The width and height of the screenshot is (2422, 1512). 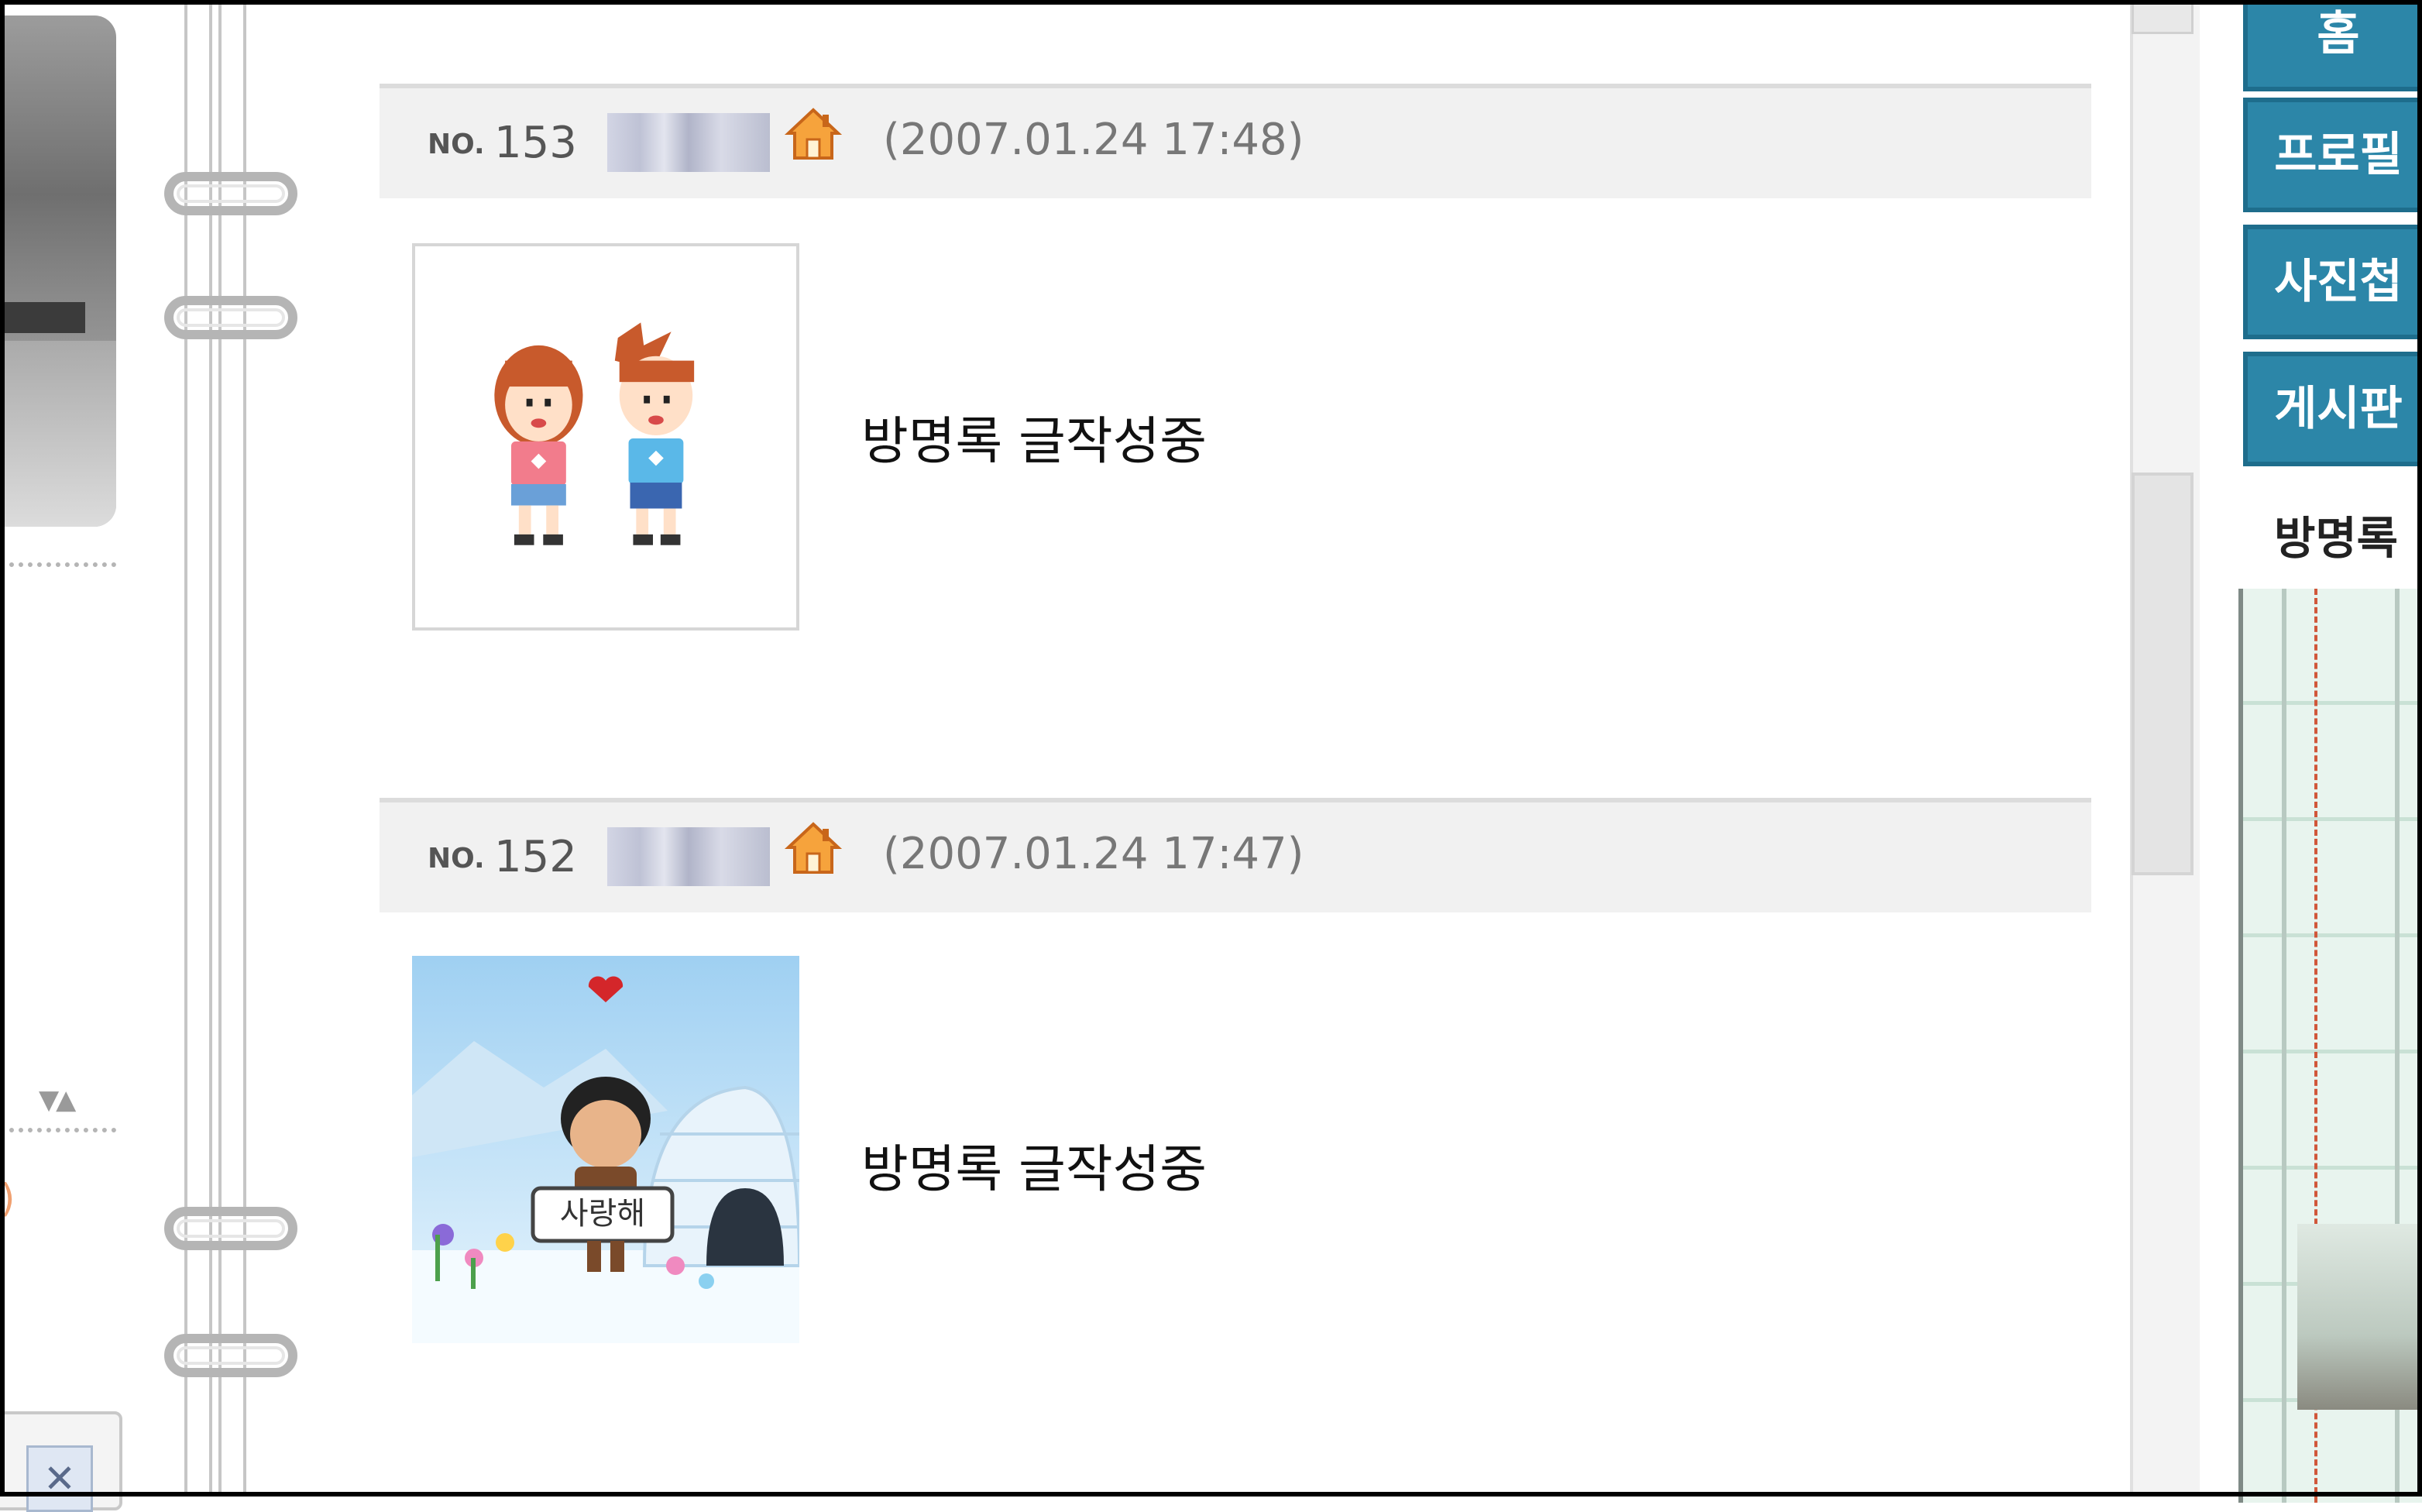 What do you see at coordinates (2330, 1046) in the screenshot?
I see `right-side-panel` at bounding box center [2330, 1046].